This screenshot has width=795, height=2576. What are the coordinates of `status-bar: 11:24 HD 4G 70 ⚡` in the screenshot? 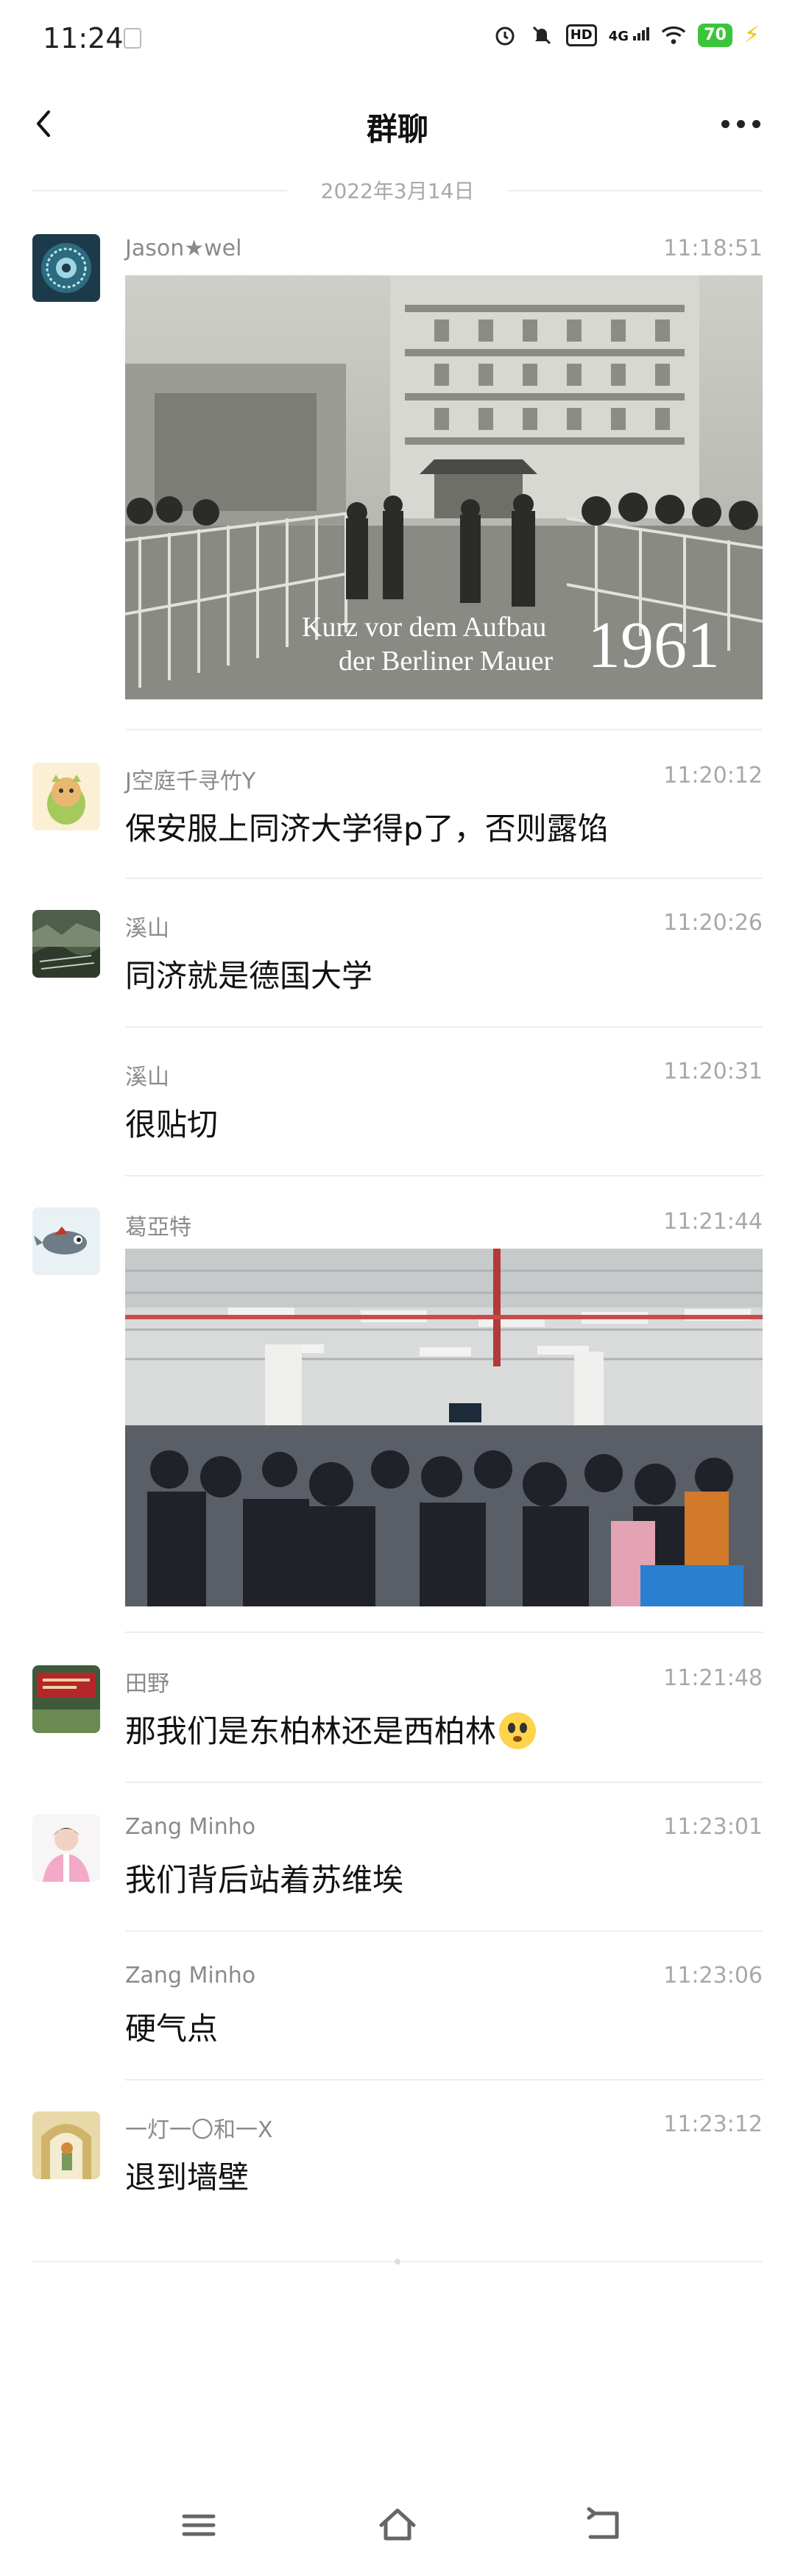 It's located at (397, 43).